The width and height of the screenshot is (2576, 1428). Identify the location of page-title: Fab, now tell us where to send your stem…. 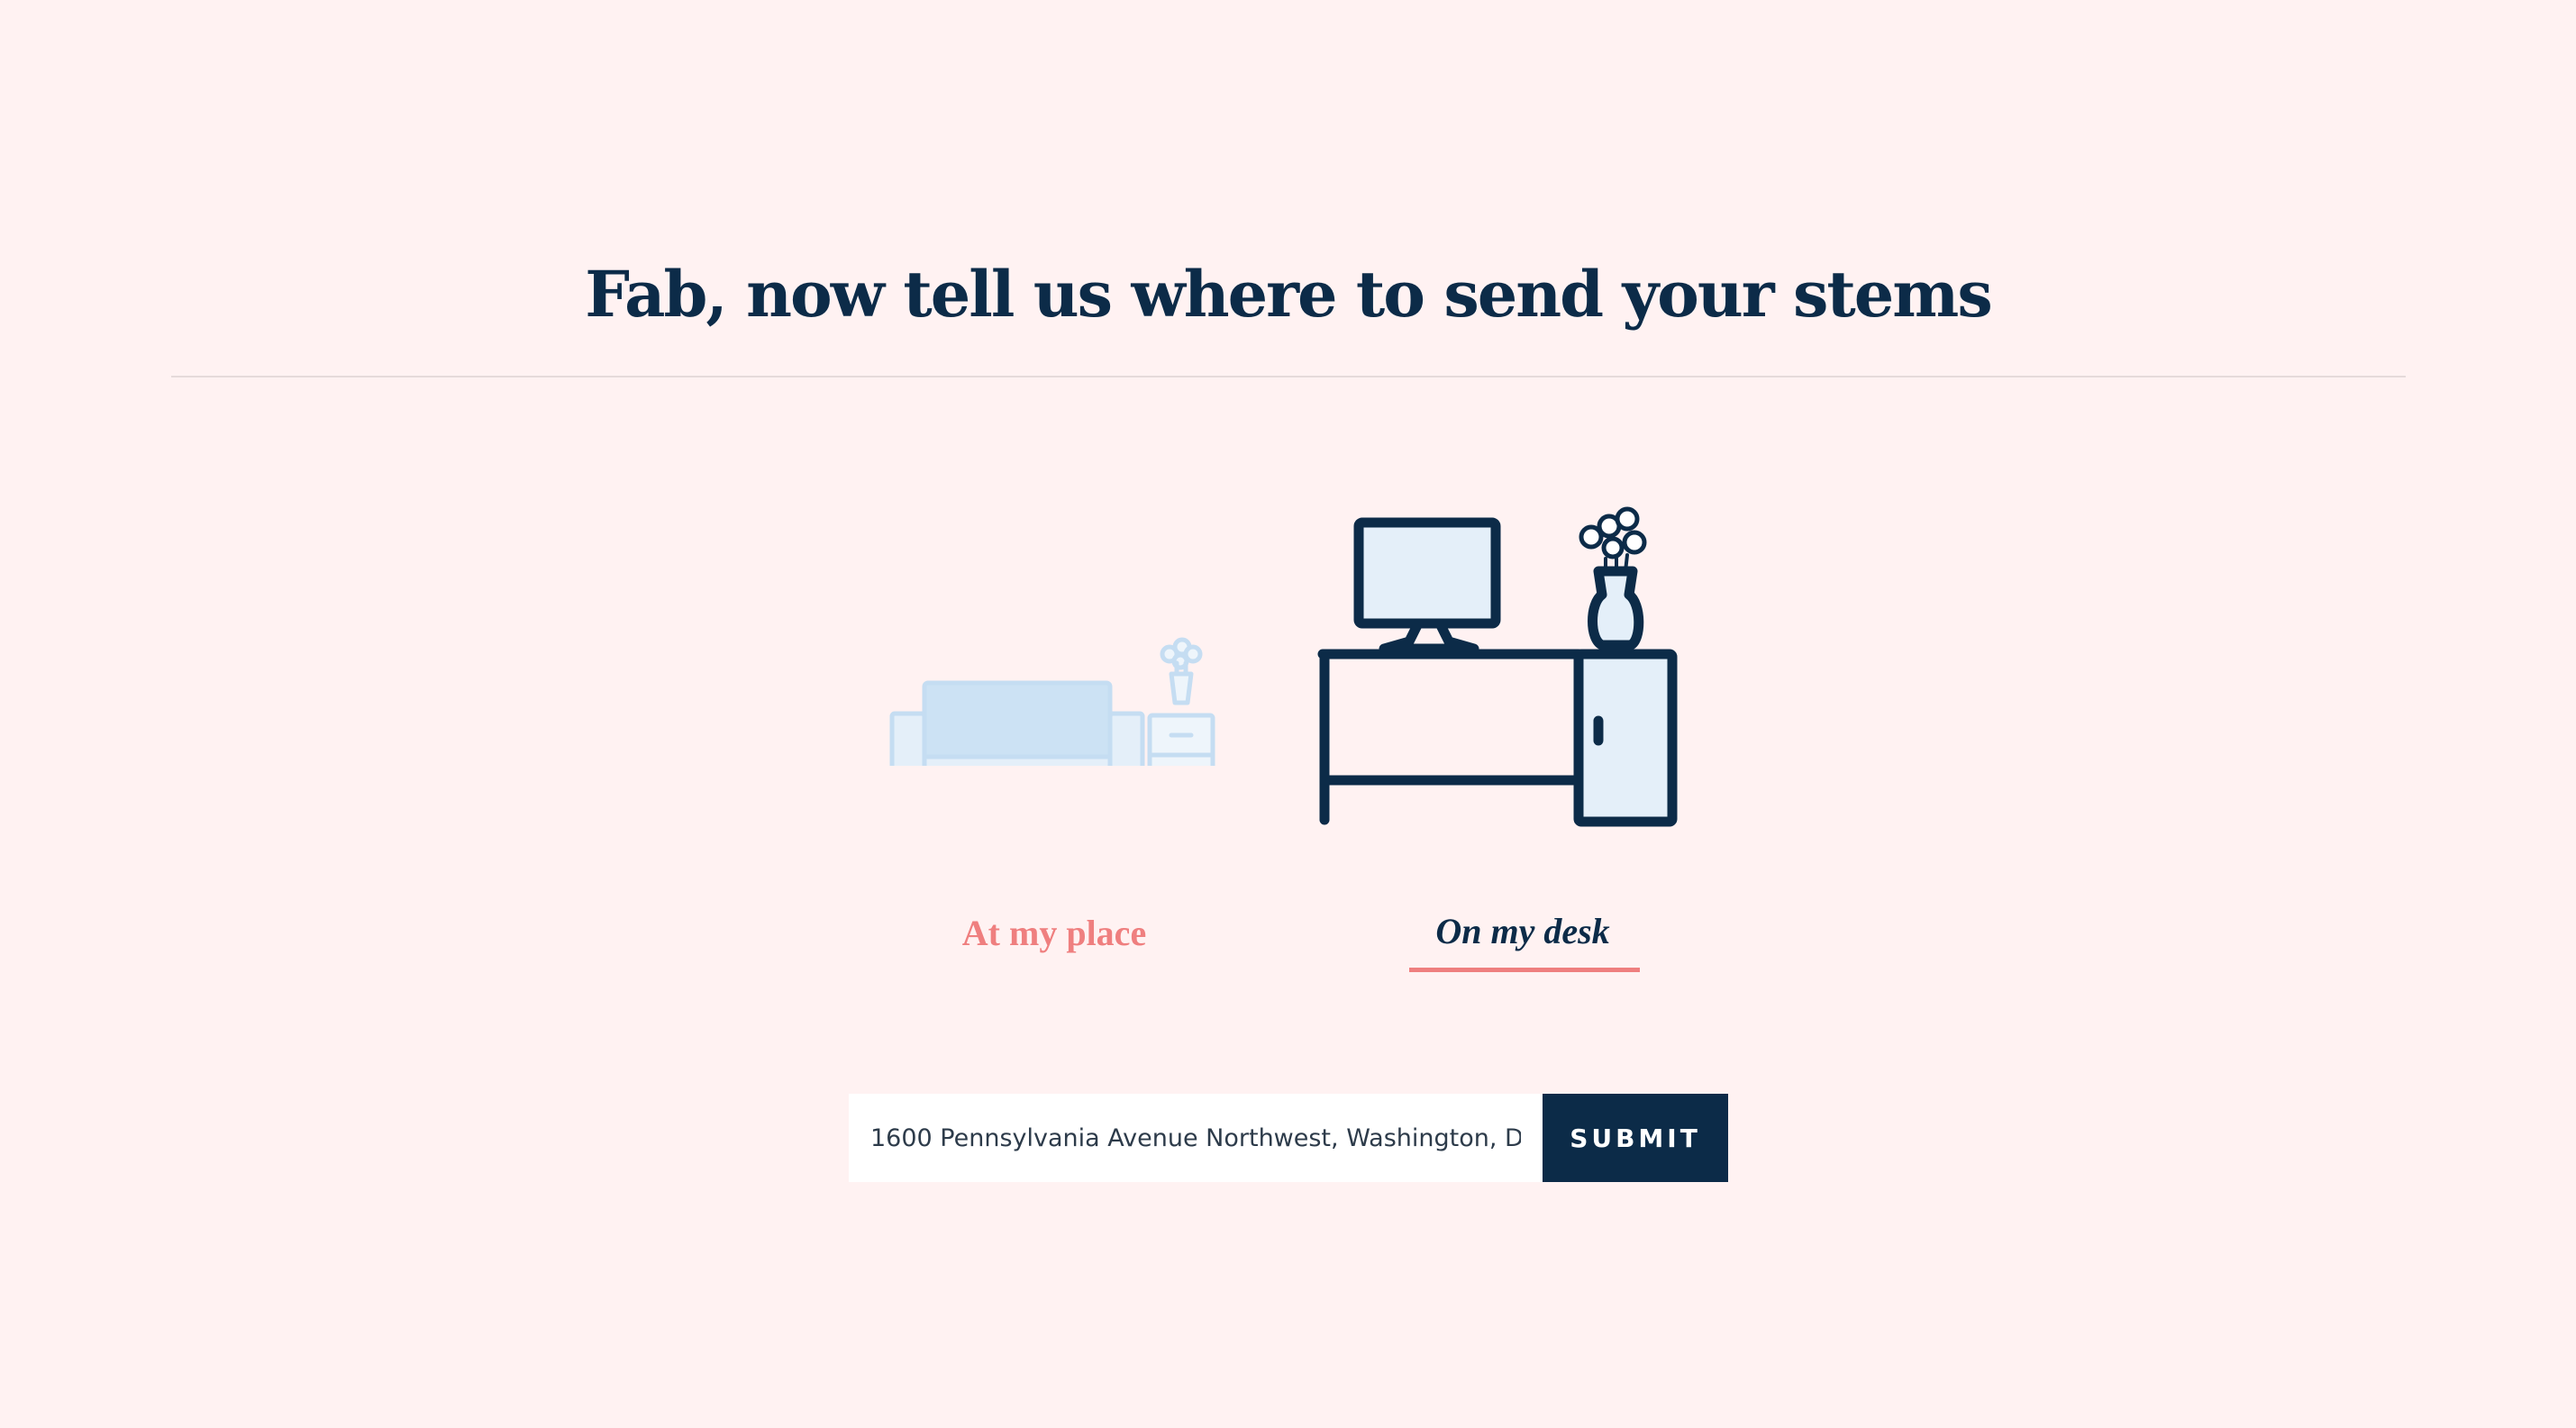
(1289, 294).